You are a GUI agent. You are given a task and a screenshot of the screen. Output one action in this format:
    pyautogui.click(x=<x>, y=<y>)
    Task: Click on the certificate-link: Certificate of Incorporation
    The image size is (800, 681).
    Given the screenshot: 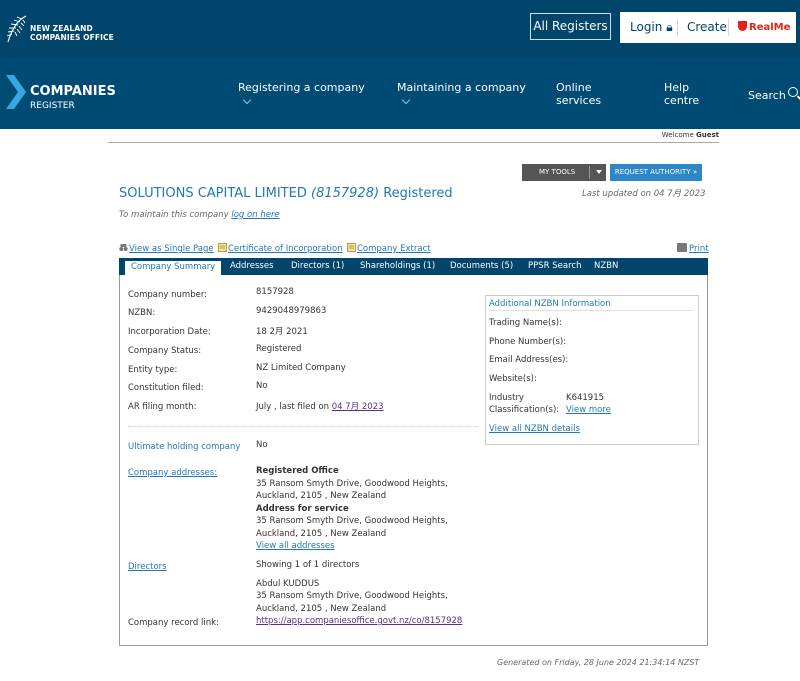 What is the action you would take?
    pyautogui.click(x=280, y=248)
    